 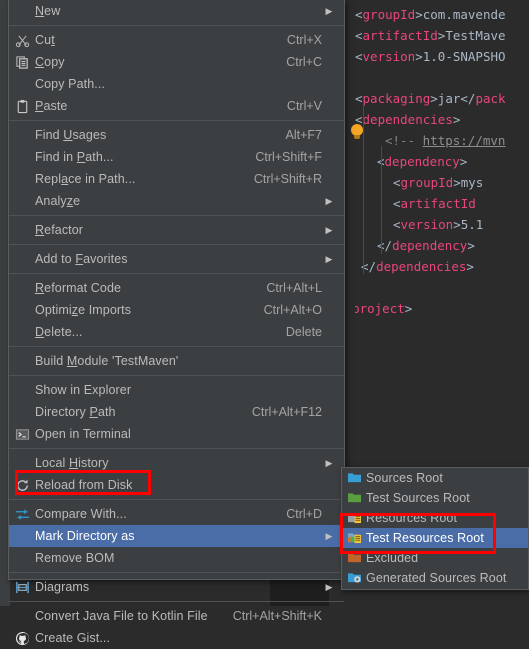 I want to click on menu-item-label: Cut, so click(x=45, y=40).